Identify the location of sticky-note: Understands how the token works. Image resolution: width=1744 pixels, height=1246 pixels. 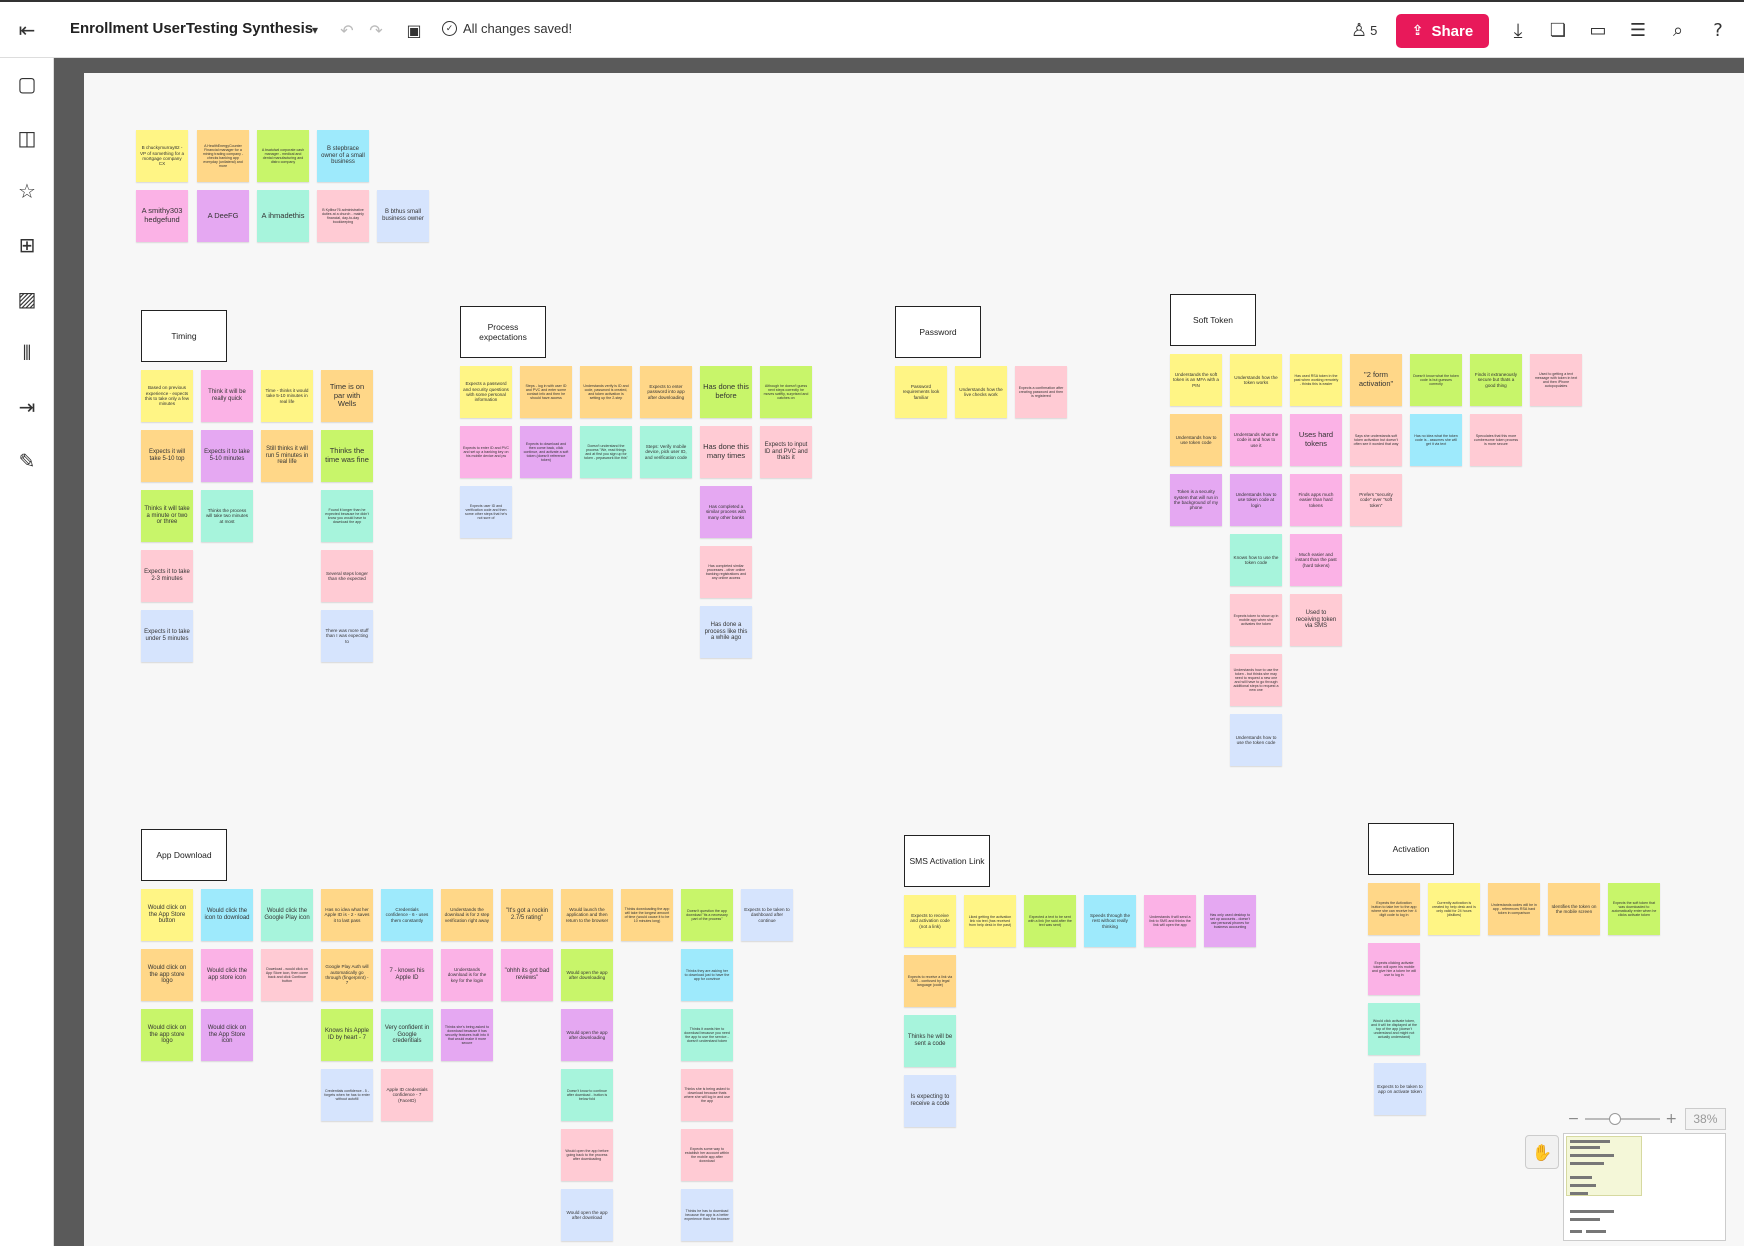
(1256, 380).